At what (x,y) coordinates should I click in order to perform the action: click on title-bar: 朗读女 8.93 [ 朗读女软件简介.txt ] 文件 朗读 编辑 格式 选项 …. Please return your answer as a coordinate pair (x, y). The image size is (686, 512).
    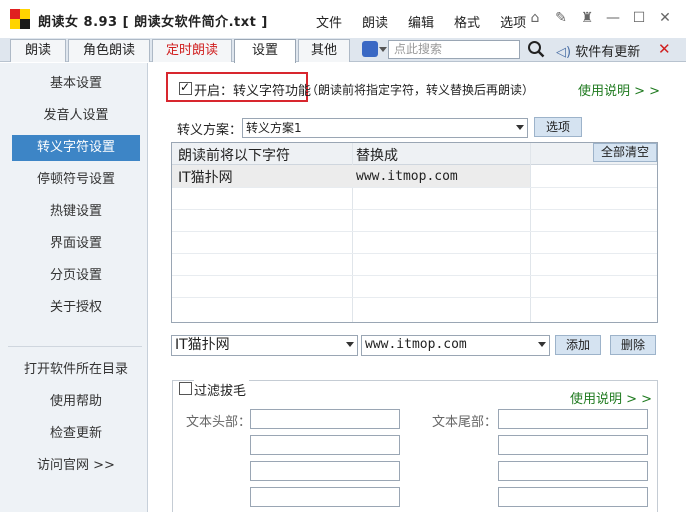
    Looking at the image, I should click on (343, 19).